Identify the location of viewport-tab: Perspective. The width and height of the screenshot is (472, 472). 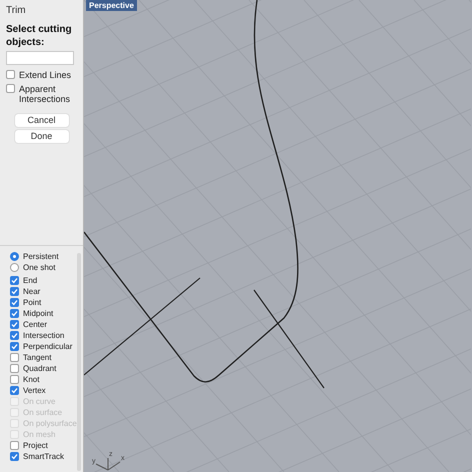
(111, 5).